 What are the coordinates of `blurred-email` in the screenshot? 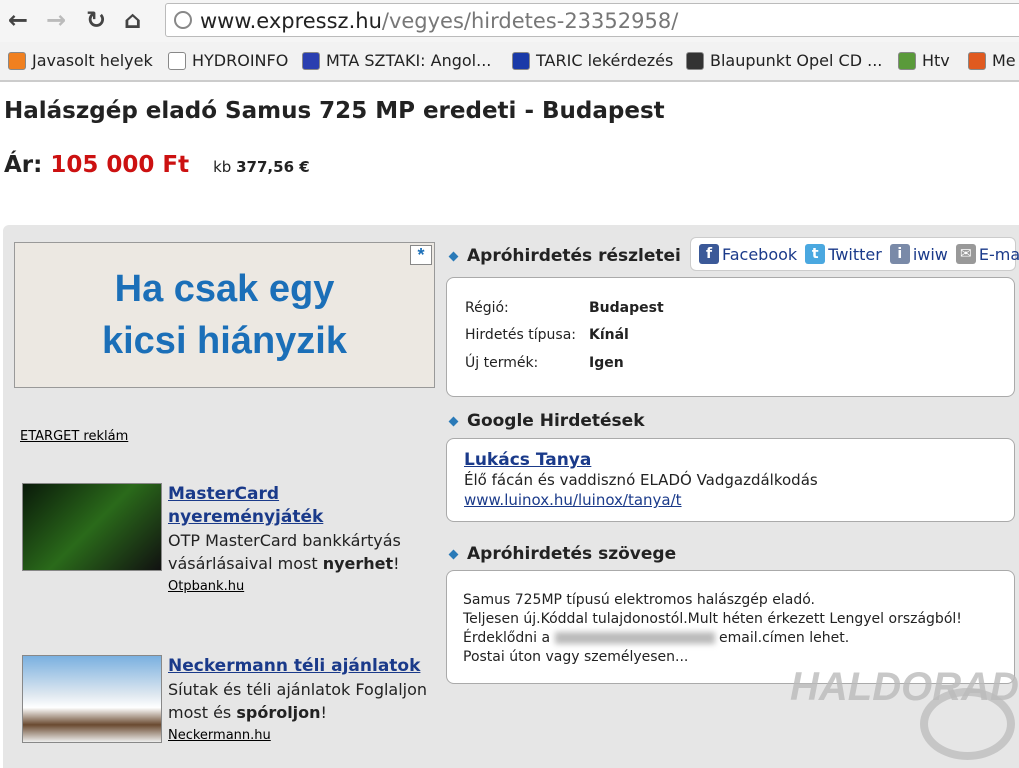 It's located at (634, 638).